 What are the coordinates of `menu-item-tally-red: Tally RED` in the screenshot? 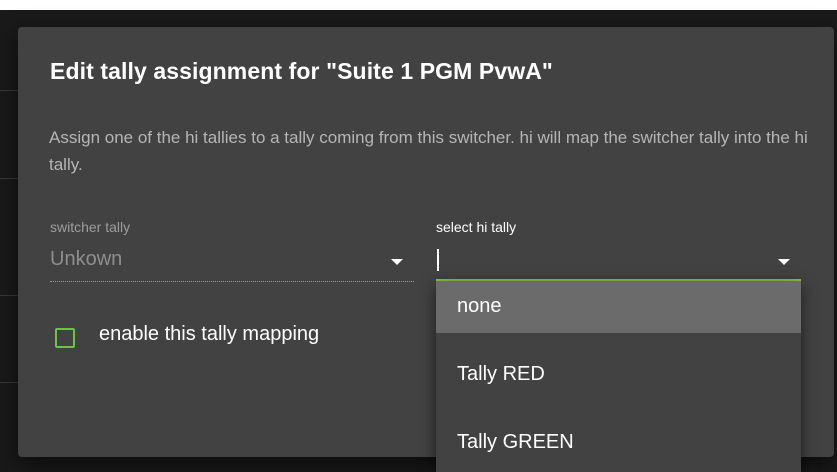 It's located at (618, 375).